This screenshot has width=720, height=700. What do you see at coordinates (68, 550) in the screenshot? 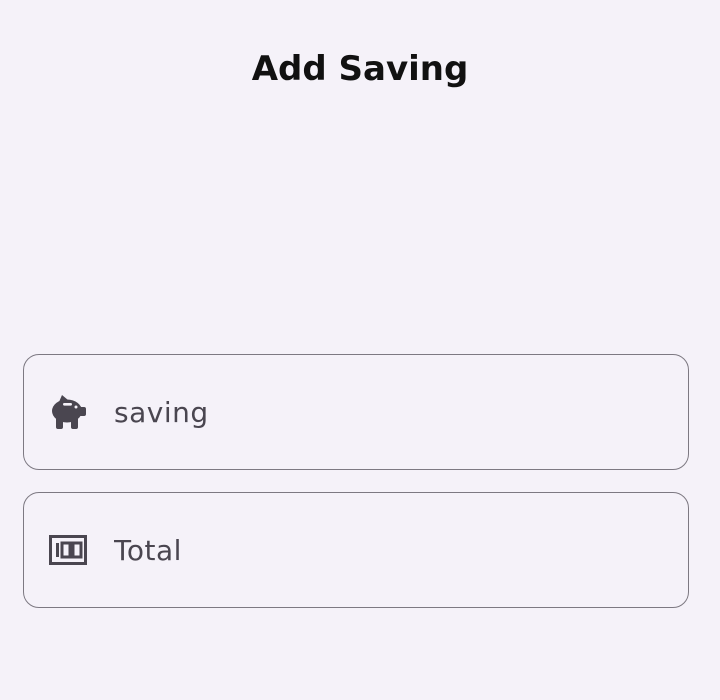
I see `money-bill-100-icon` at bounding box center [68, 550].